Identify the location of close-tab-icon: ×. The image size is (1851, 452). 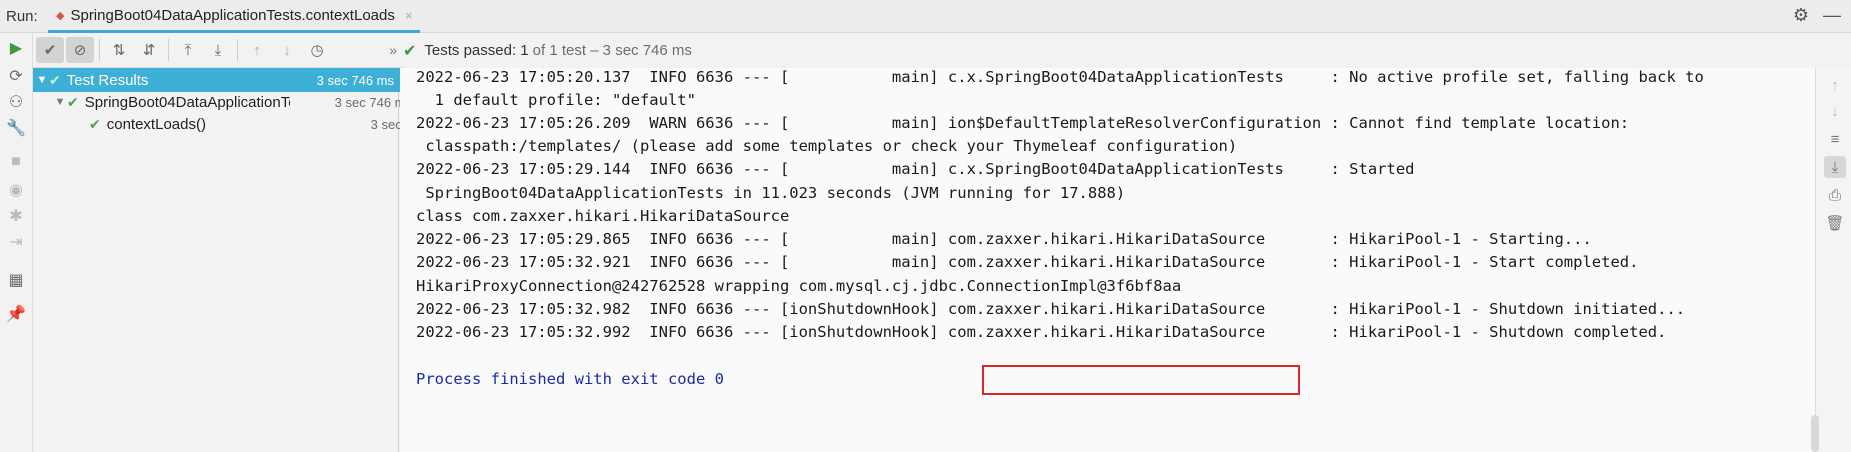
(409, 15).